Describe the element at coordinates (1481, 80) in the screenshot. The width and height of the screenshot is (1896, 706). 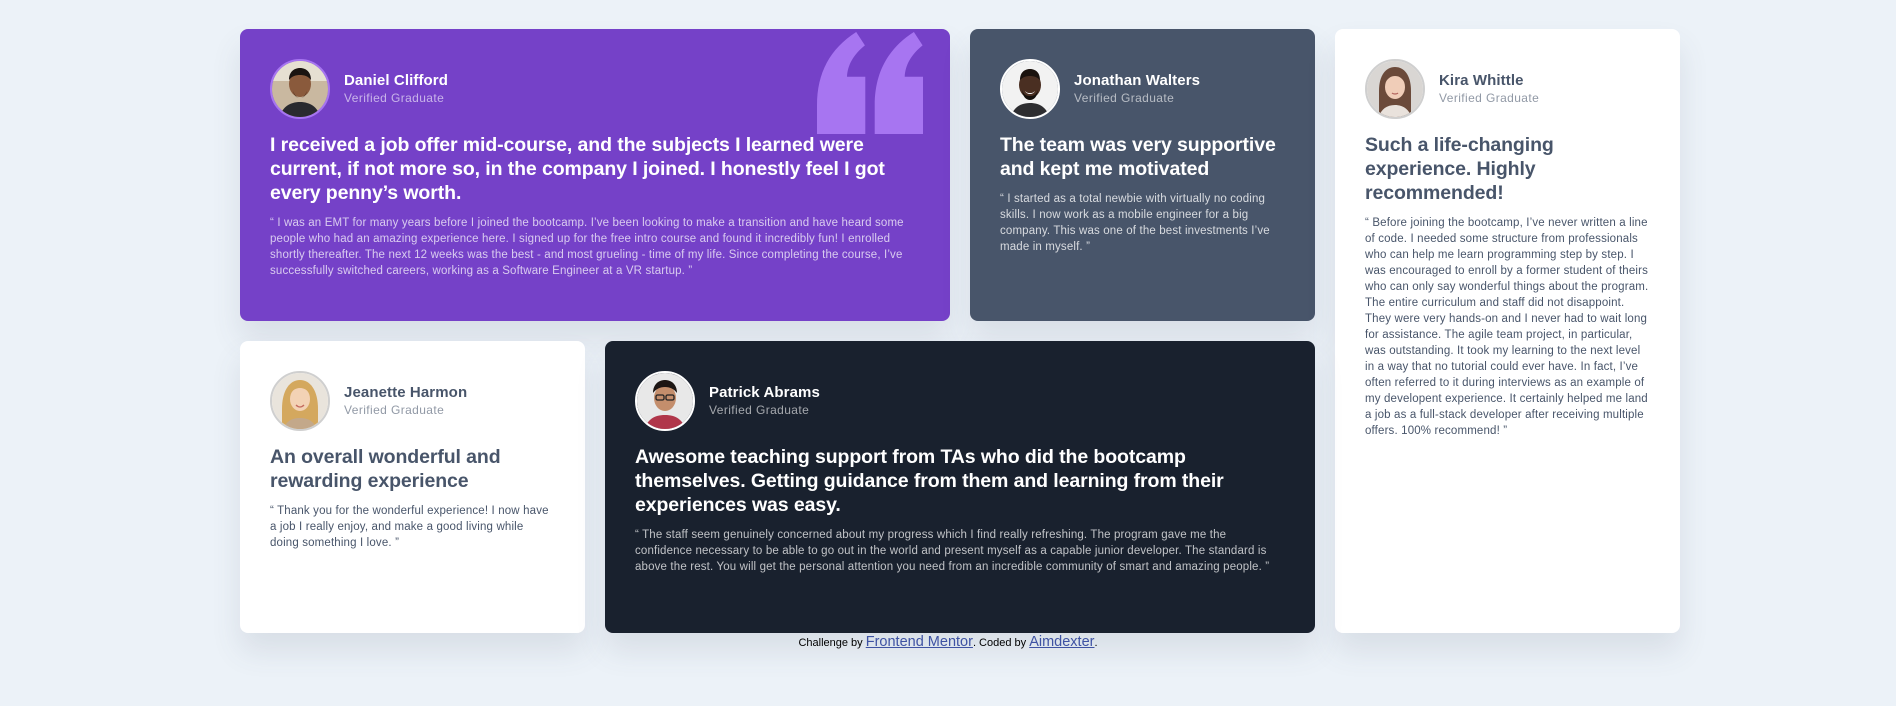
I see `author-name: Kira Whittle` at that location.